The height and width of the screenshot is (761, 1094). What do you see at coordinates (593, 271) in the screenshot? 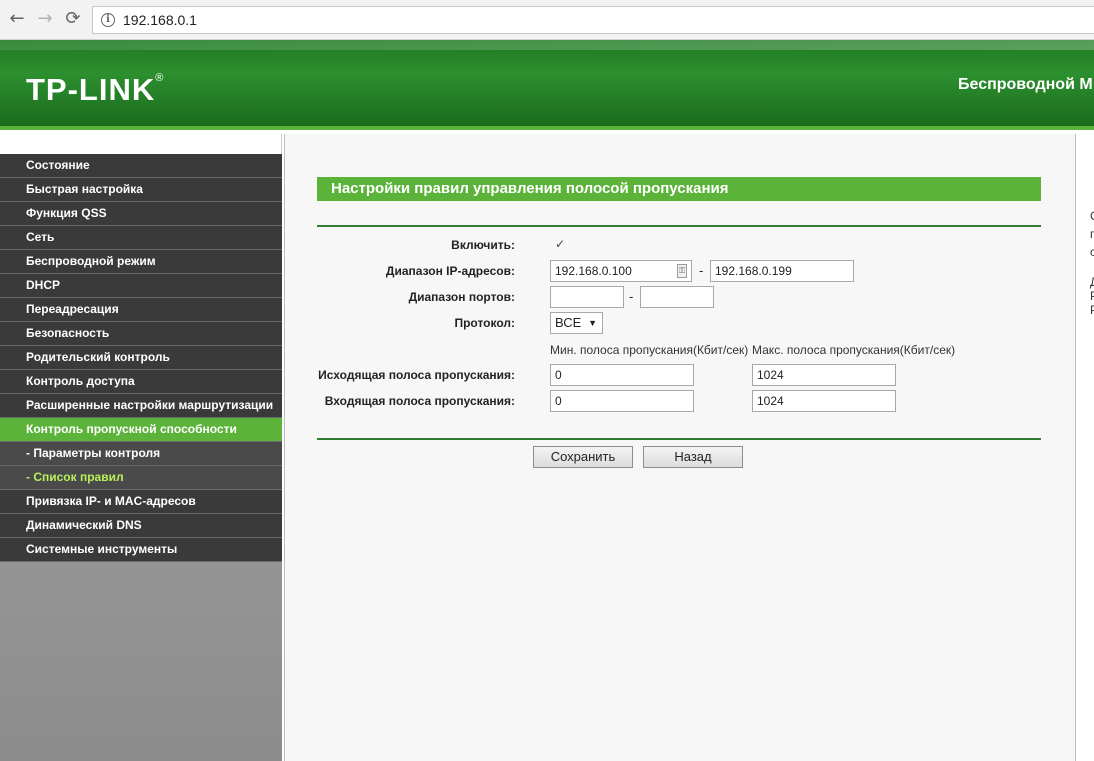
I see `ip-start-value: 192.168.0.100` at bounding box center [593, 271].